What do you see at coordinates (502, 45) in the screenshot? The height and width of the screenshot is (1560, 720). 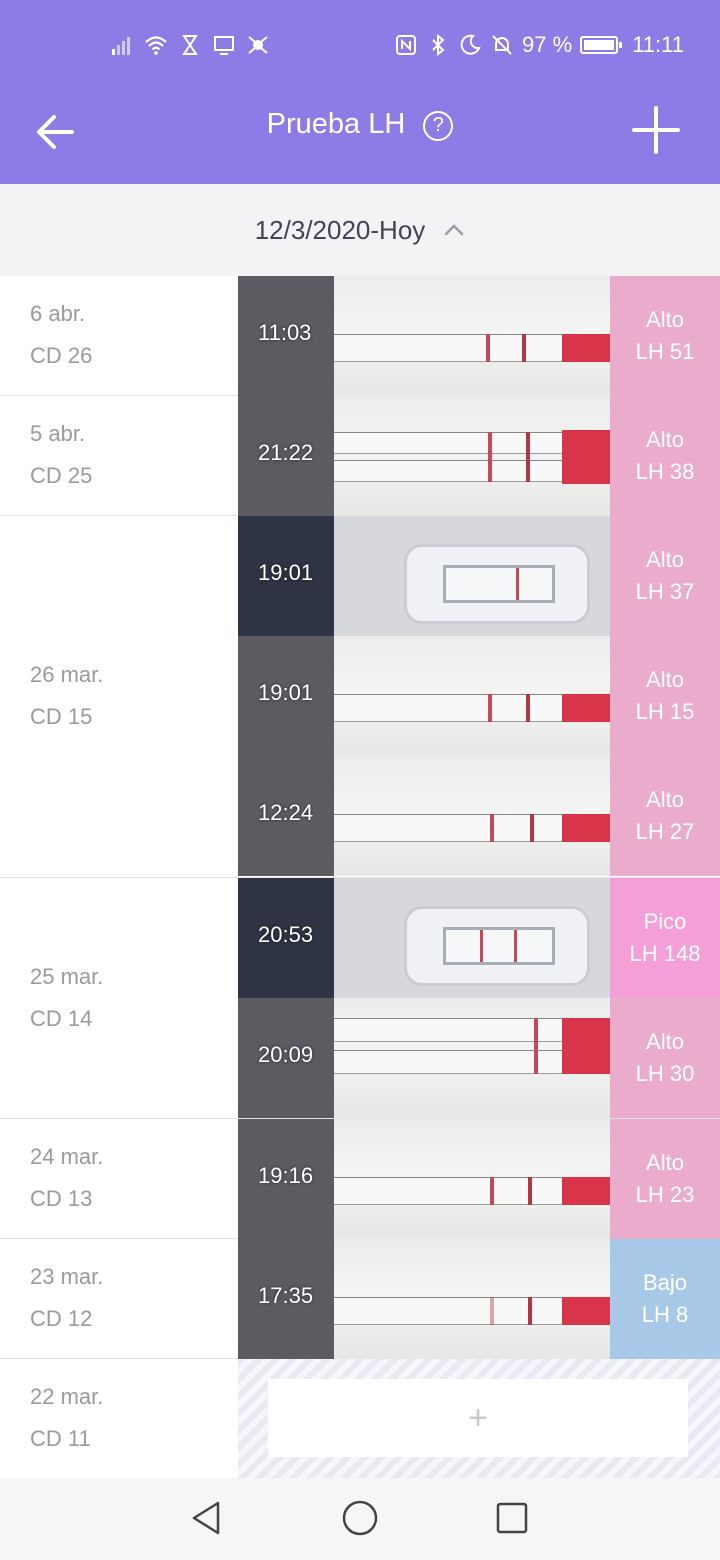 I see `mute-bell-icon` at bounding box center [502, 45].